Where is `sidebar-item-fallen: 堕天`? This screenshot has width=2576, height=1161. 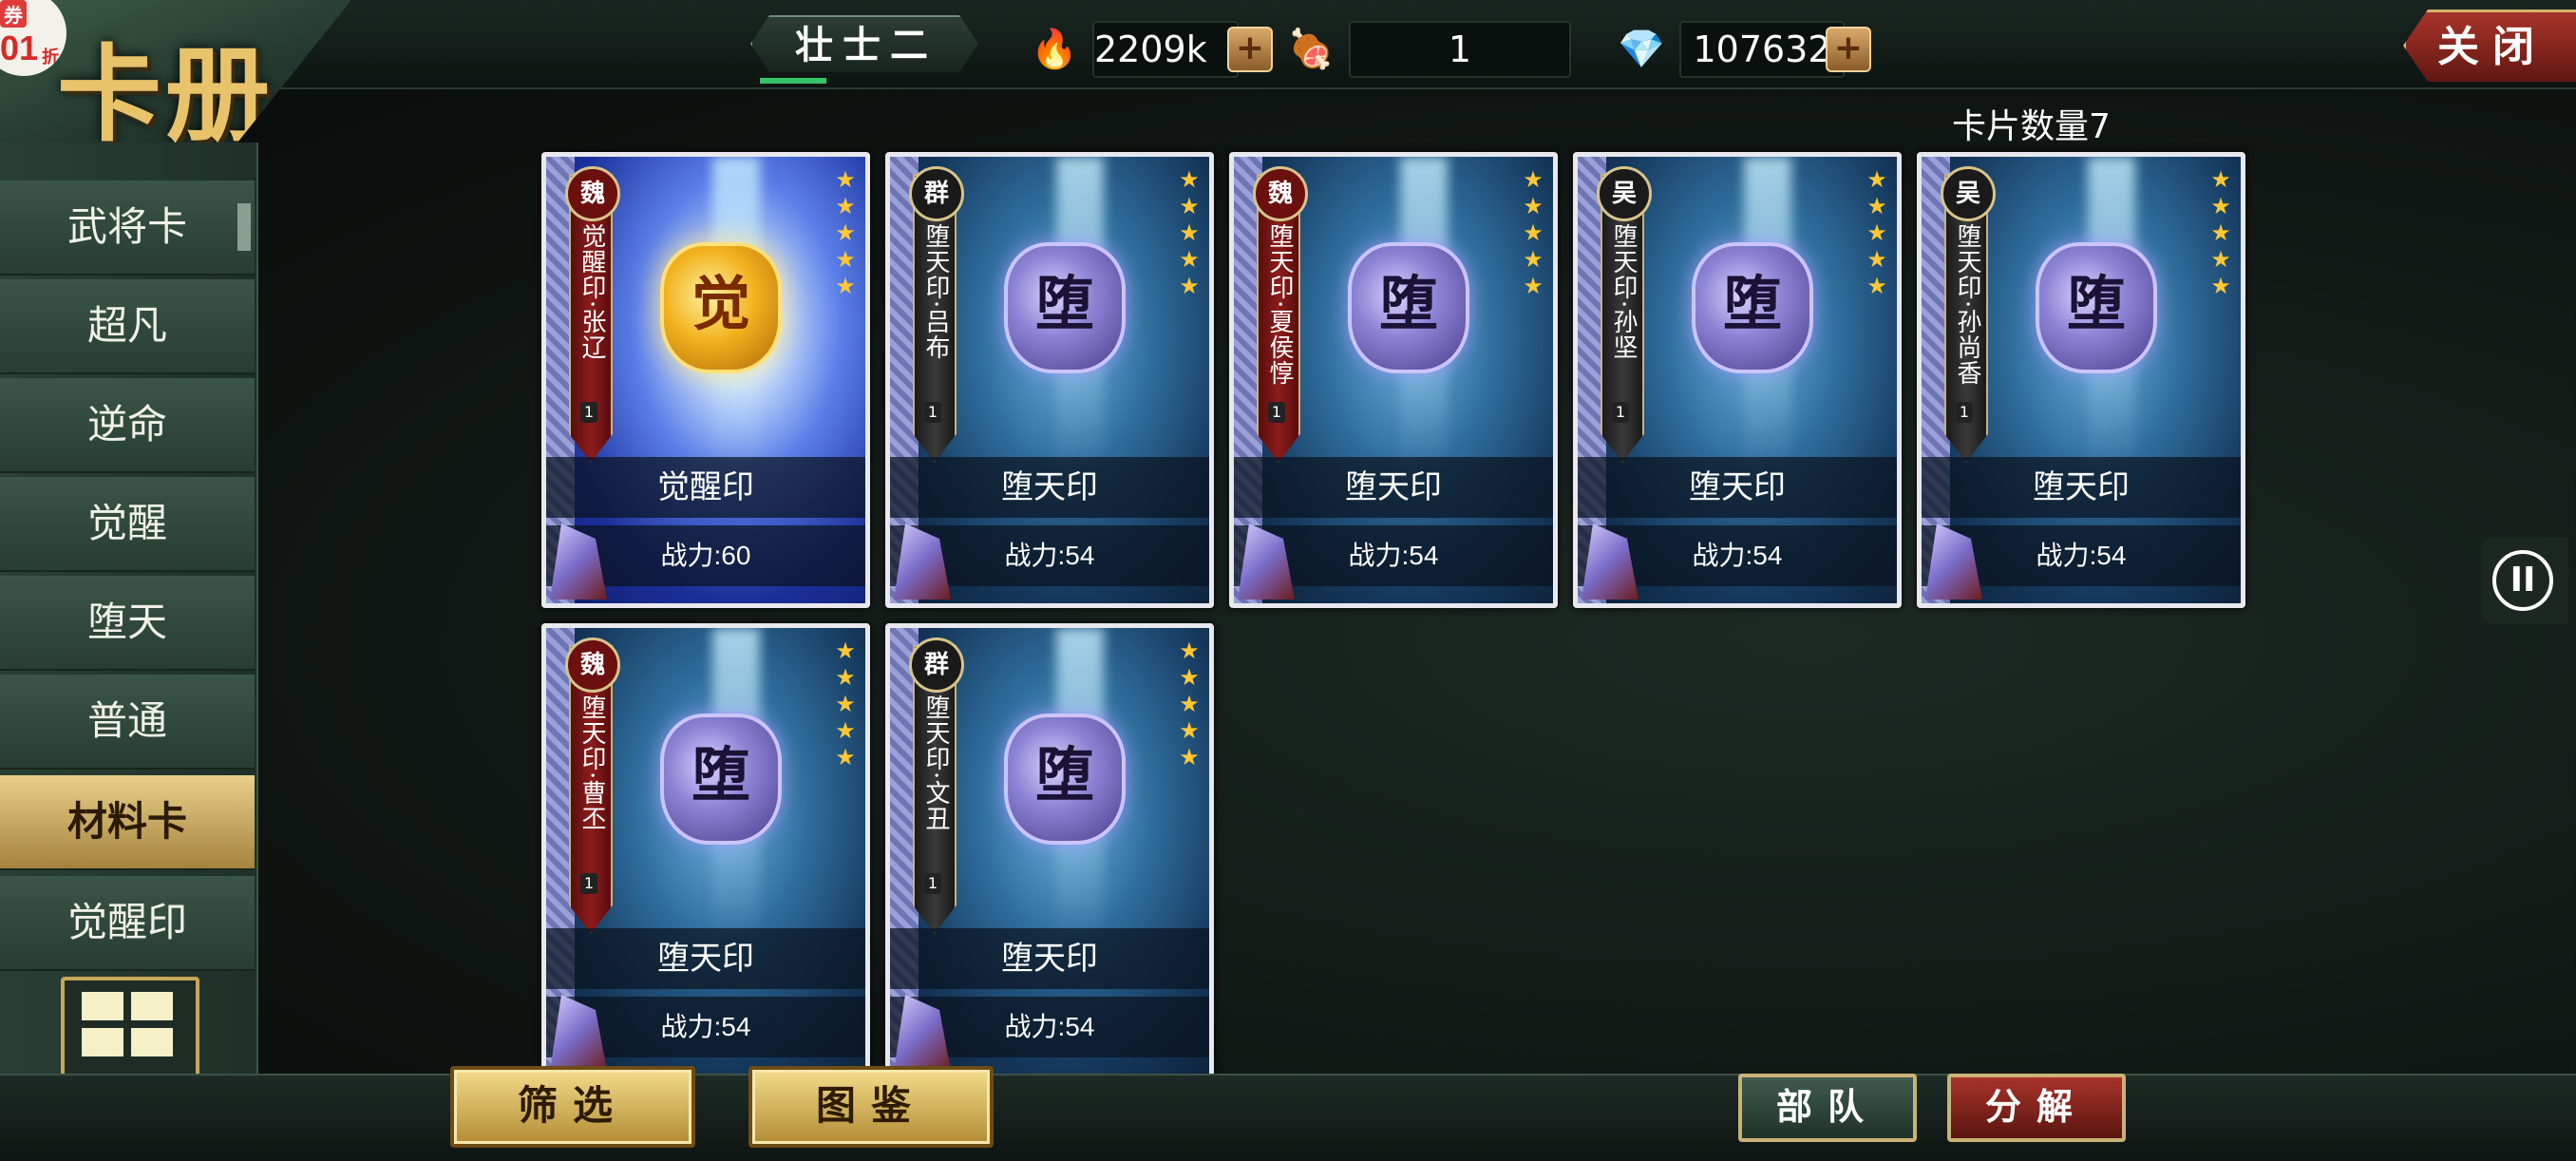
sidebar-item-fallen: 堕天 is located at coordinates (127, 623).